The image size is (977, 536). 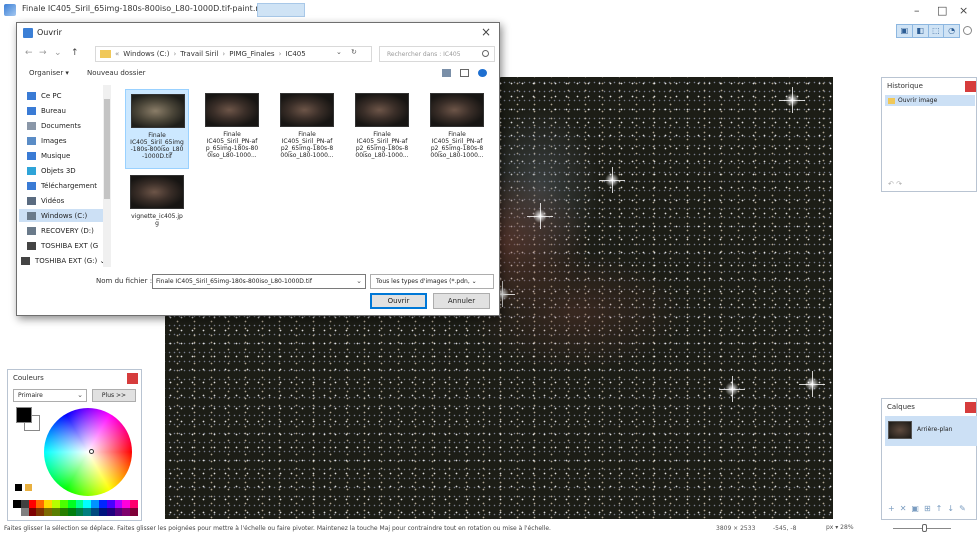 I want to click on file-type-select: Tous les types d'images (*.pdn, ⌄, so click(x=432, y=281).